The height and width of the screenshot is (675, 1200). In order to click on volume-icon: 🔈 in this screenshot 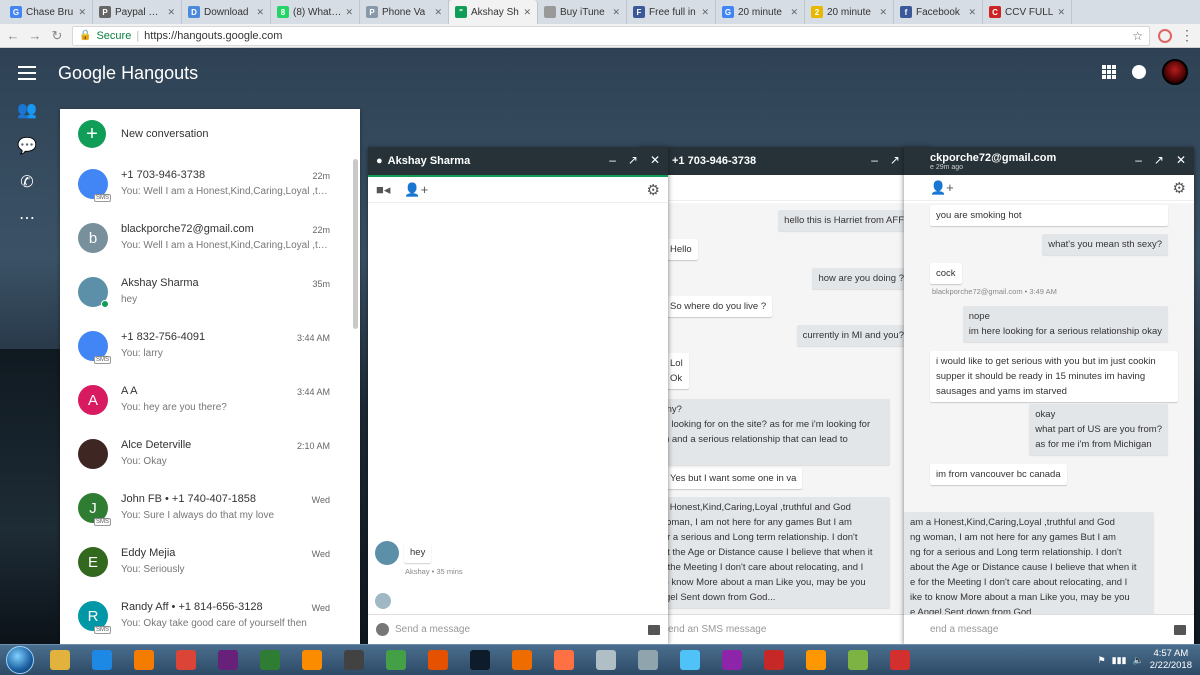, I will do `click(1138, 660)`.